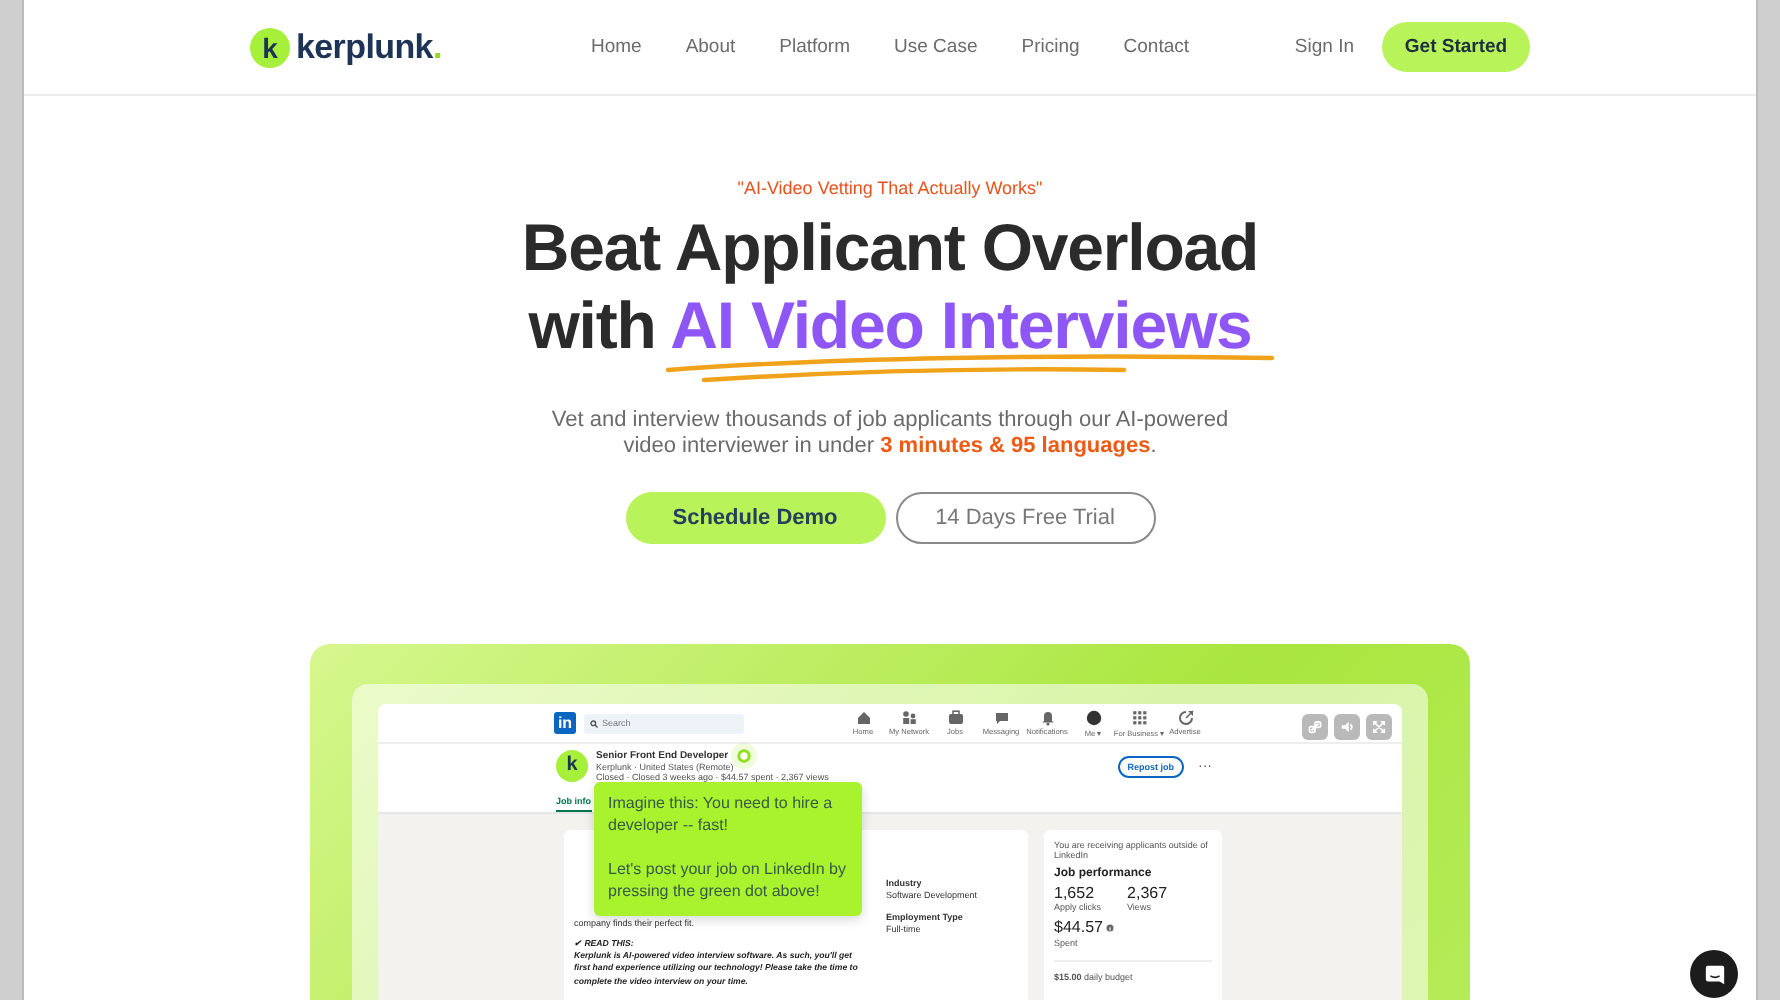  What do you see at coordinates (890, 434) in the screenshot?
I see `hero-description: Vet and interview thousands of job applicants through our AI-powered video interviewer in under 3 minutes & 95 languages.` at bounding box center [890, 434].